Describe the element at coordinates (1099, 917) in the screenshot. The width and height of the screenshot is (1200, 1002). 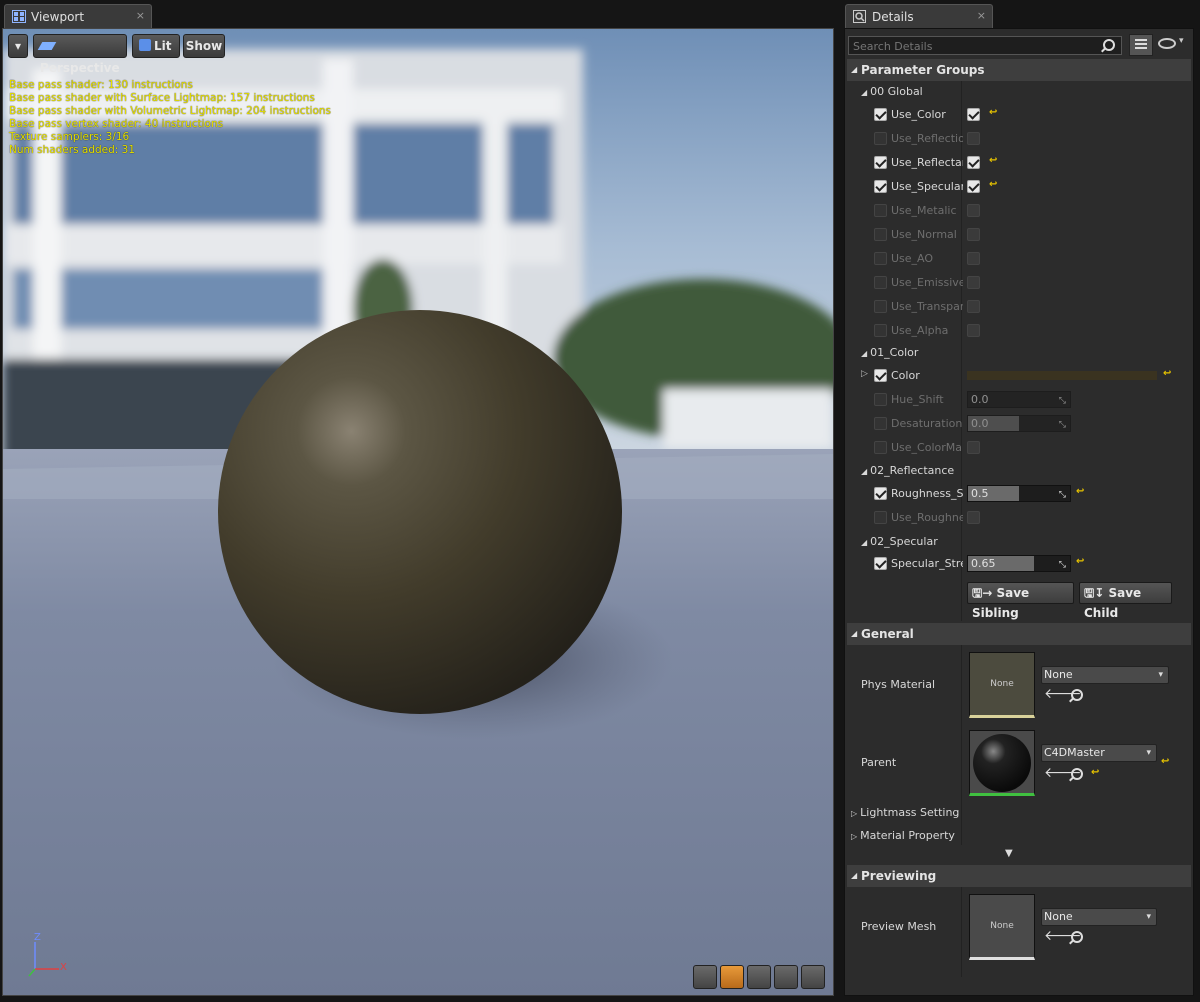
I see `preview-mesh-dropdown: None ▾` at that location.